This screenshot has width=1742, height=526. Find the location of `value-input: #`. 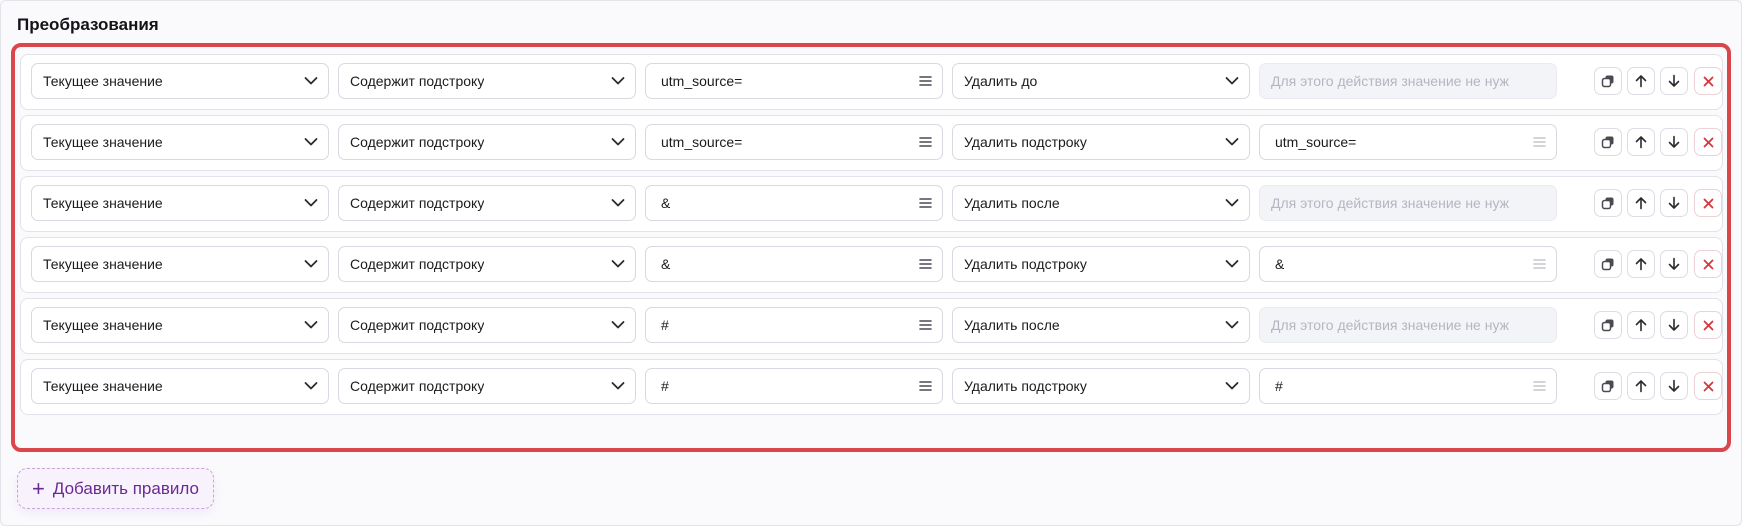

value-input: # is located at coordinates (1408, 386).